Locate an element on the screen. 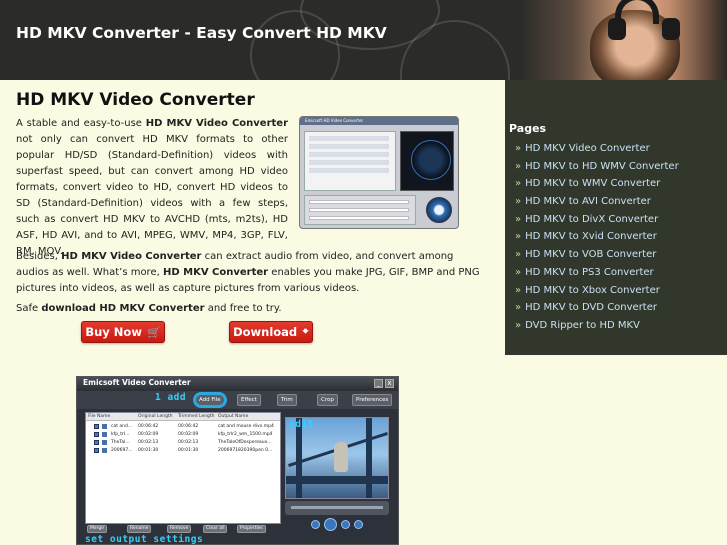 The image size is (727, 545). buy-now-button: Buy Now 🛒 is located at coordinates (123, 332).